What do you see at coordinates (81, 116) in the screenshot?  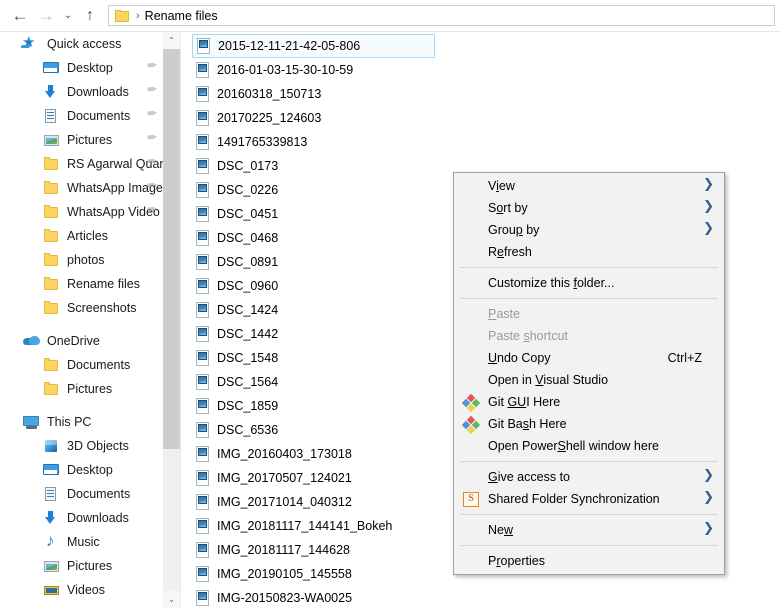 I see `sidebar-item-documents: Documents ✐` at bounding box center [81, 116].